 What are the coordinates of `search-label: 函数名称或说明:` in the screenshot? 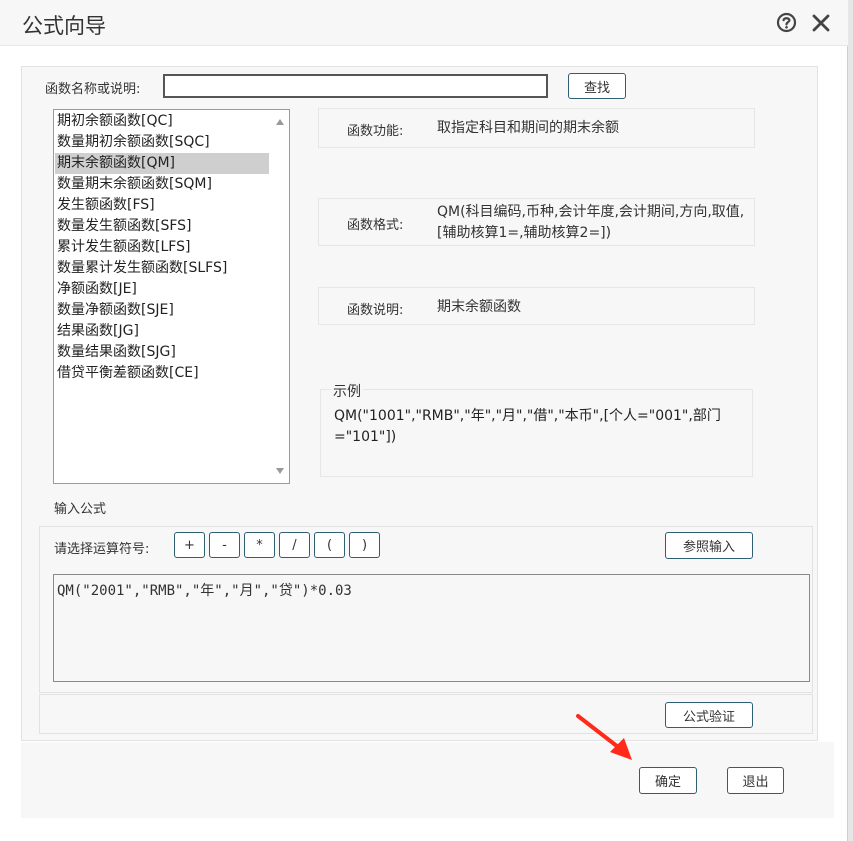 It's located at (93, 89).